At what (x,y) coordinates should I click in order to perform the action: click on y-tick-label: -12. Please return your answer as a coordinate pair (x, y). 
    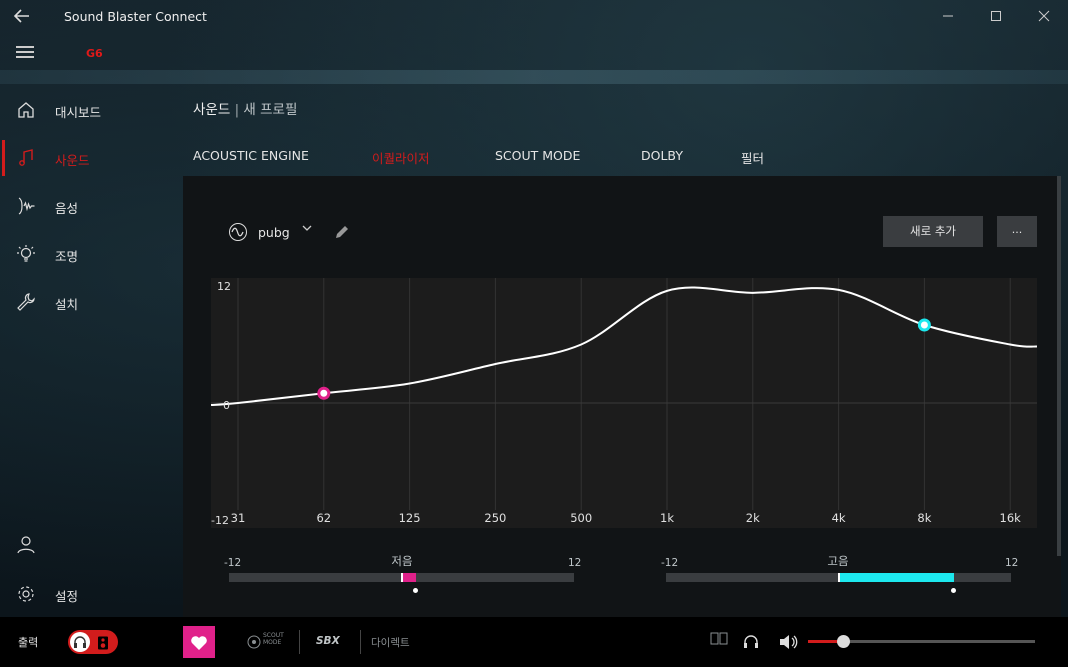
    Looking at the image, I should click on (220, 520).